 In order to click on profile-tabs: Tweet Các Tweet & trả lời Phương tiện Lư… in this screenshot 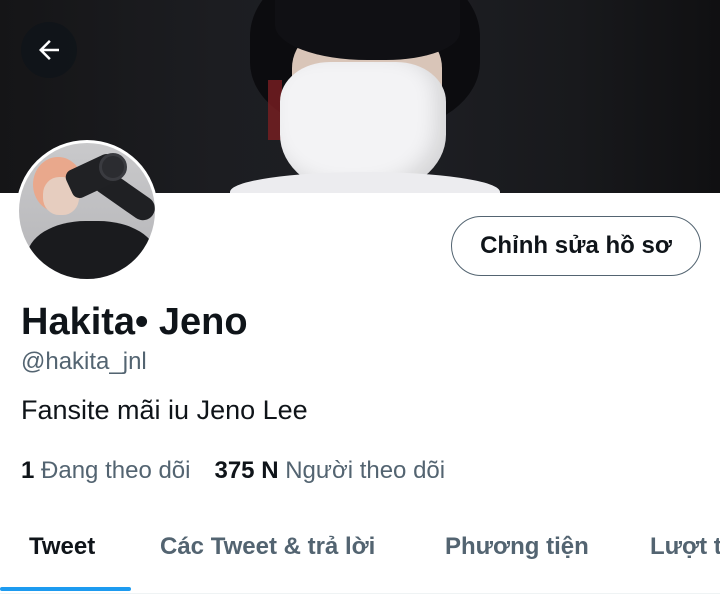, I will do `click(360, 555)`.